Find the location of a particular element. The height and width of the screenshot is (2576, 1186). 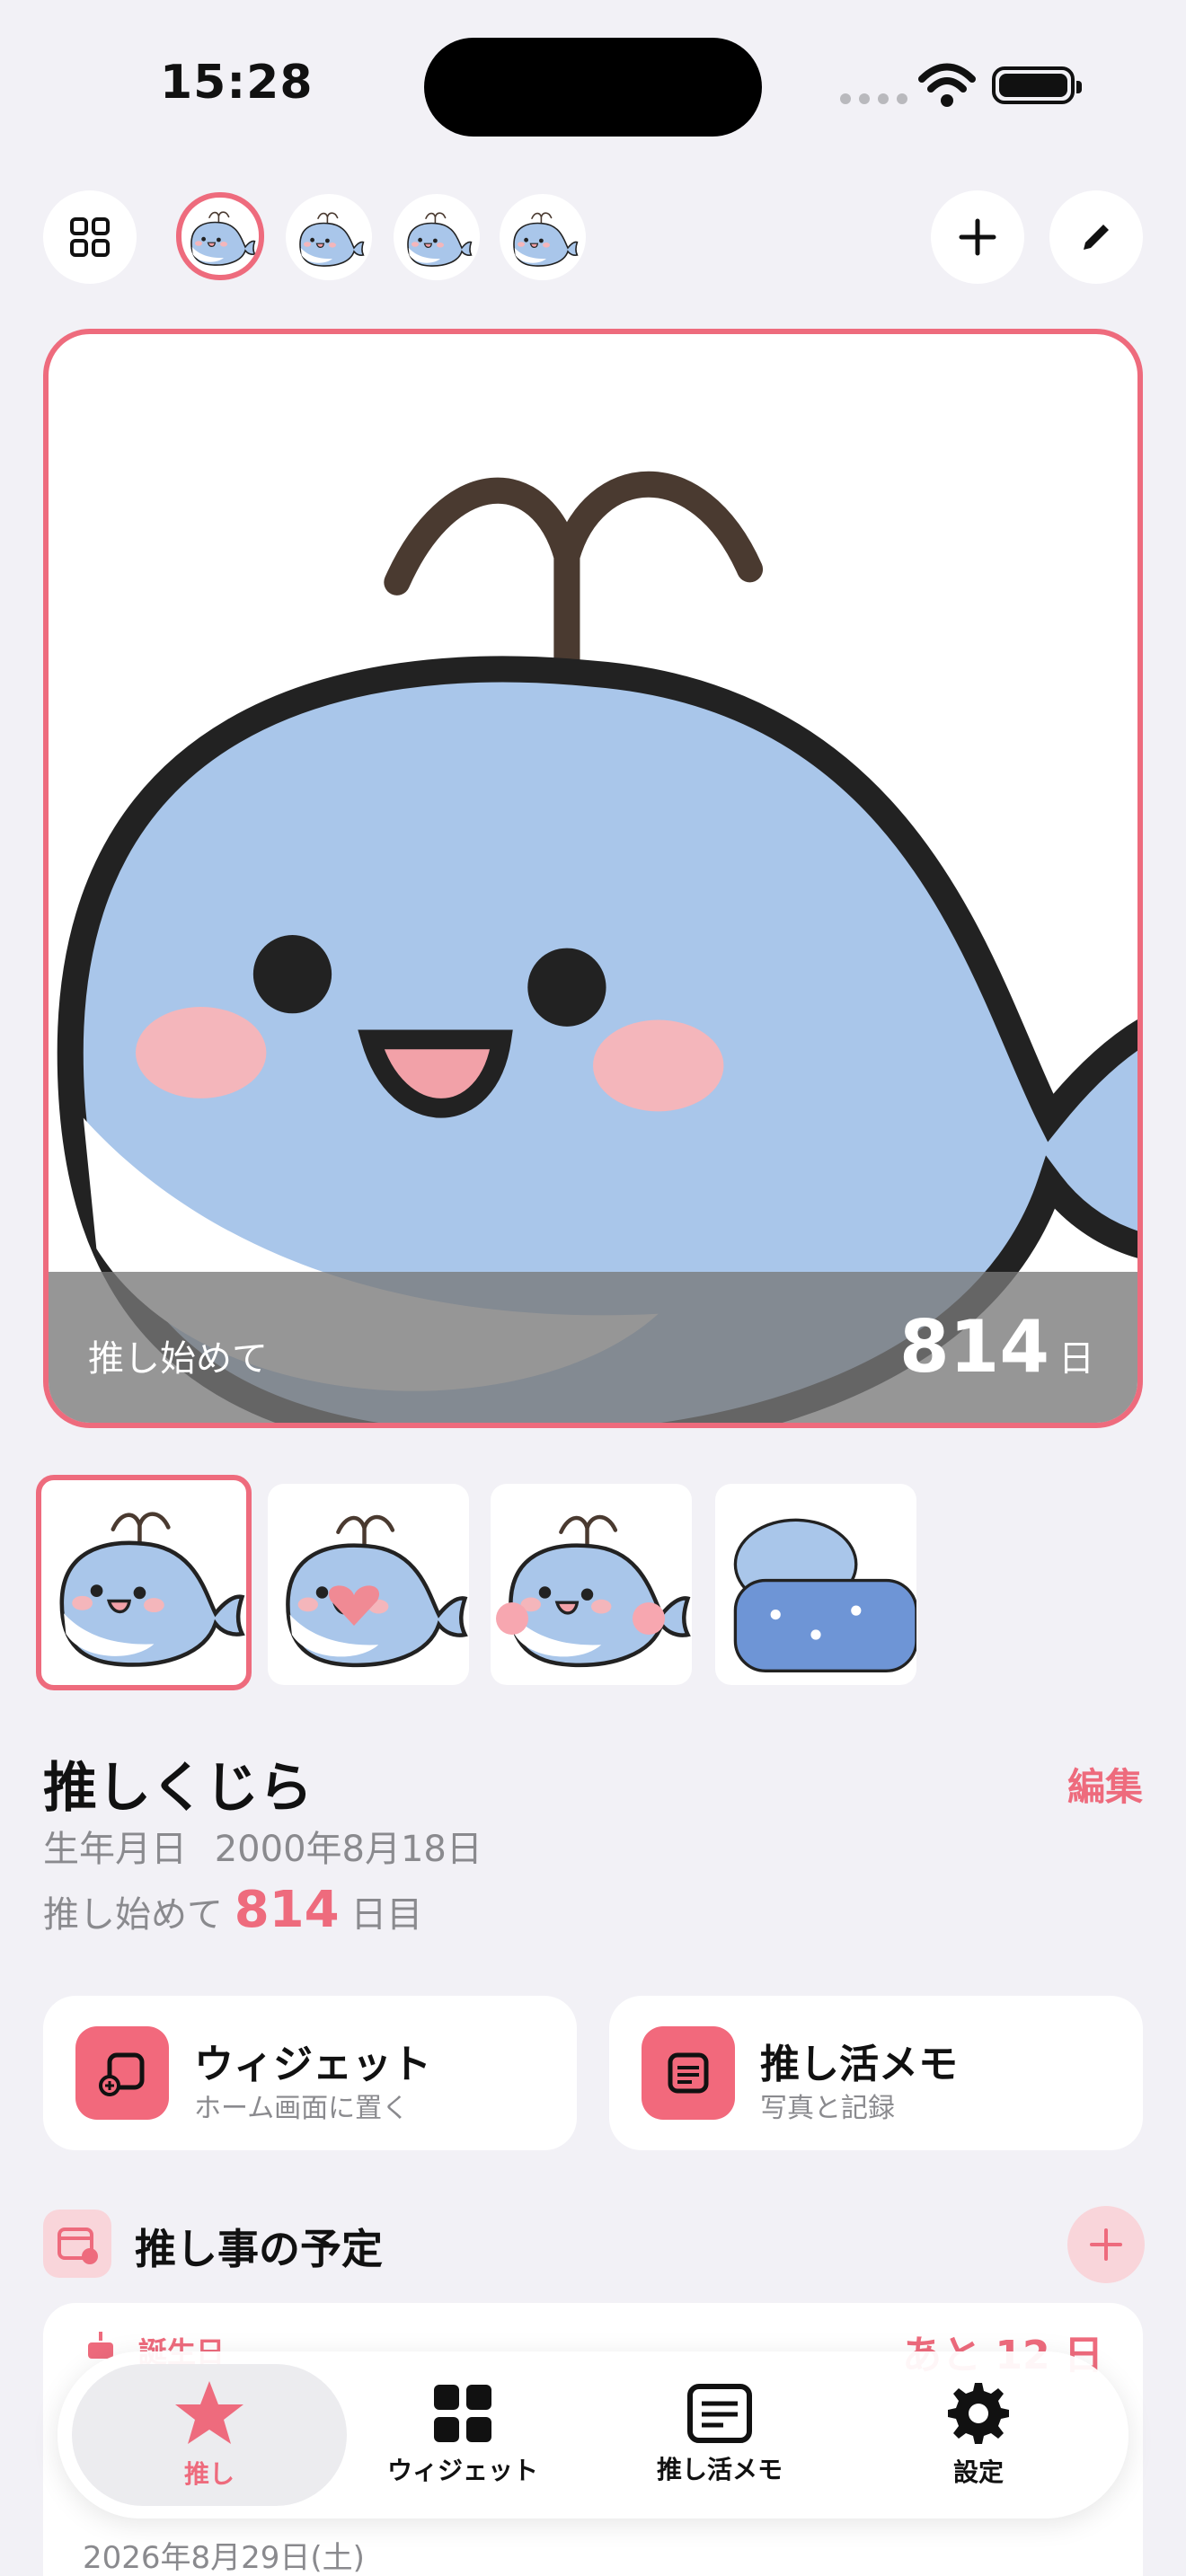

pencil-icon is located at coordinates (1096, 237).